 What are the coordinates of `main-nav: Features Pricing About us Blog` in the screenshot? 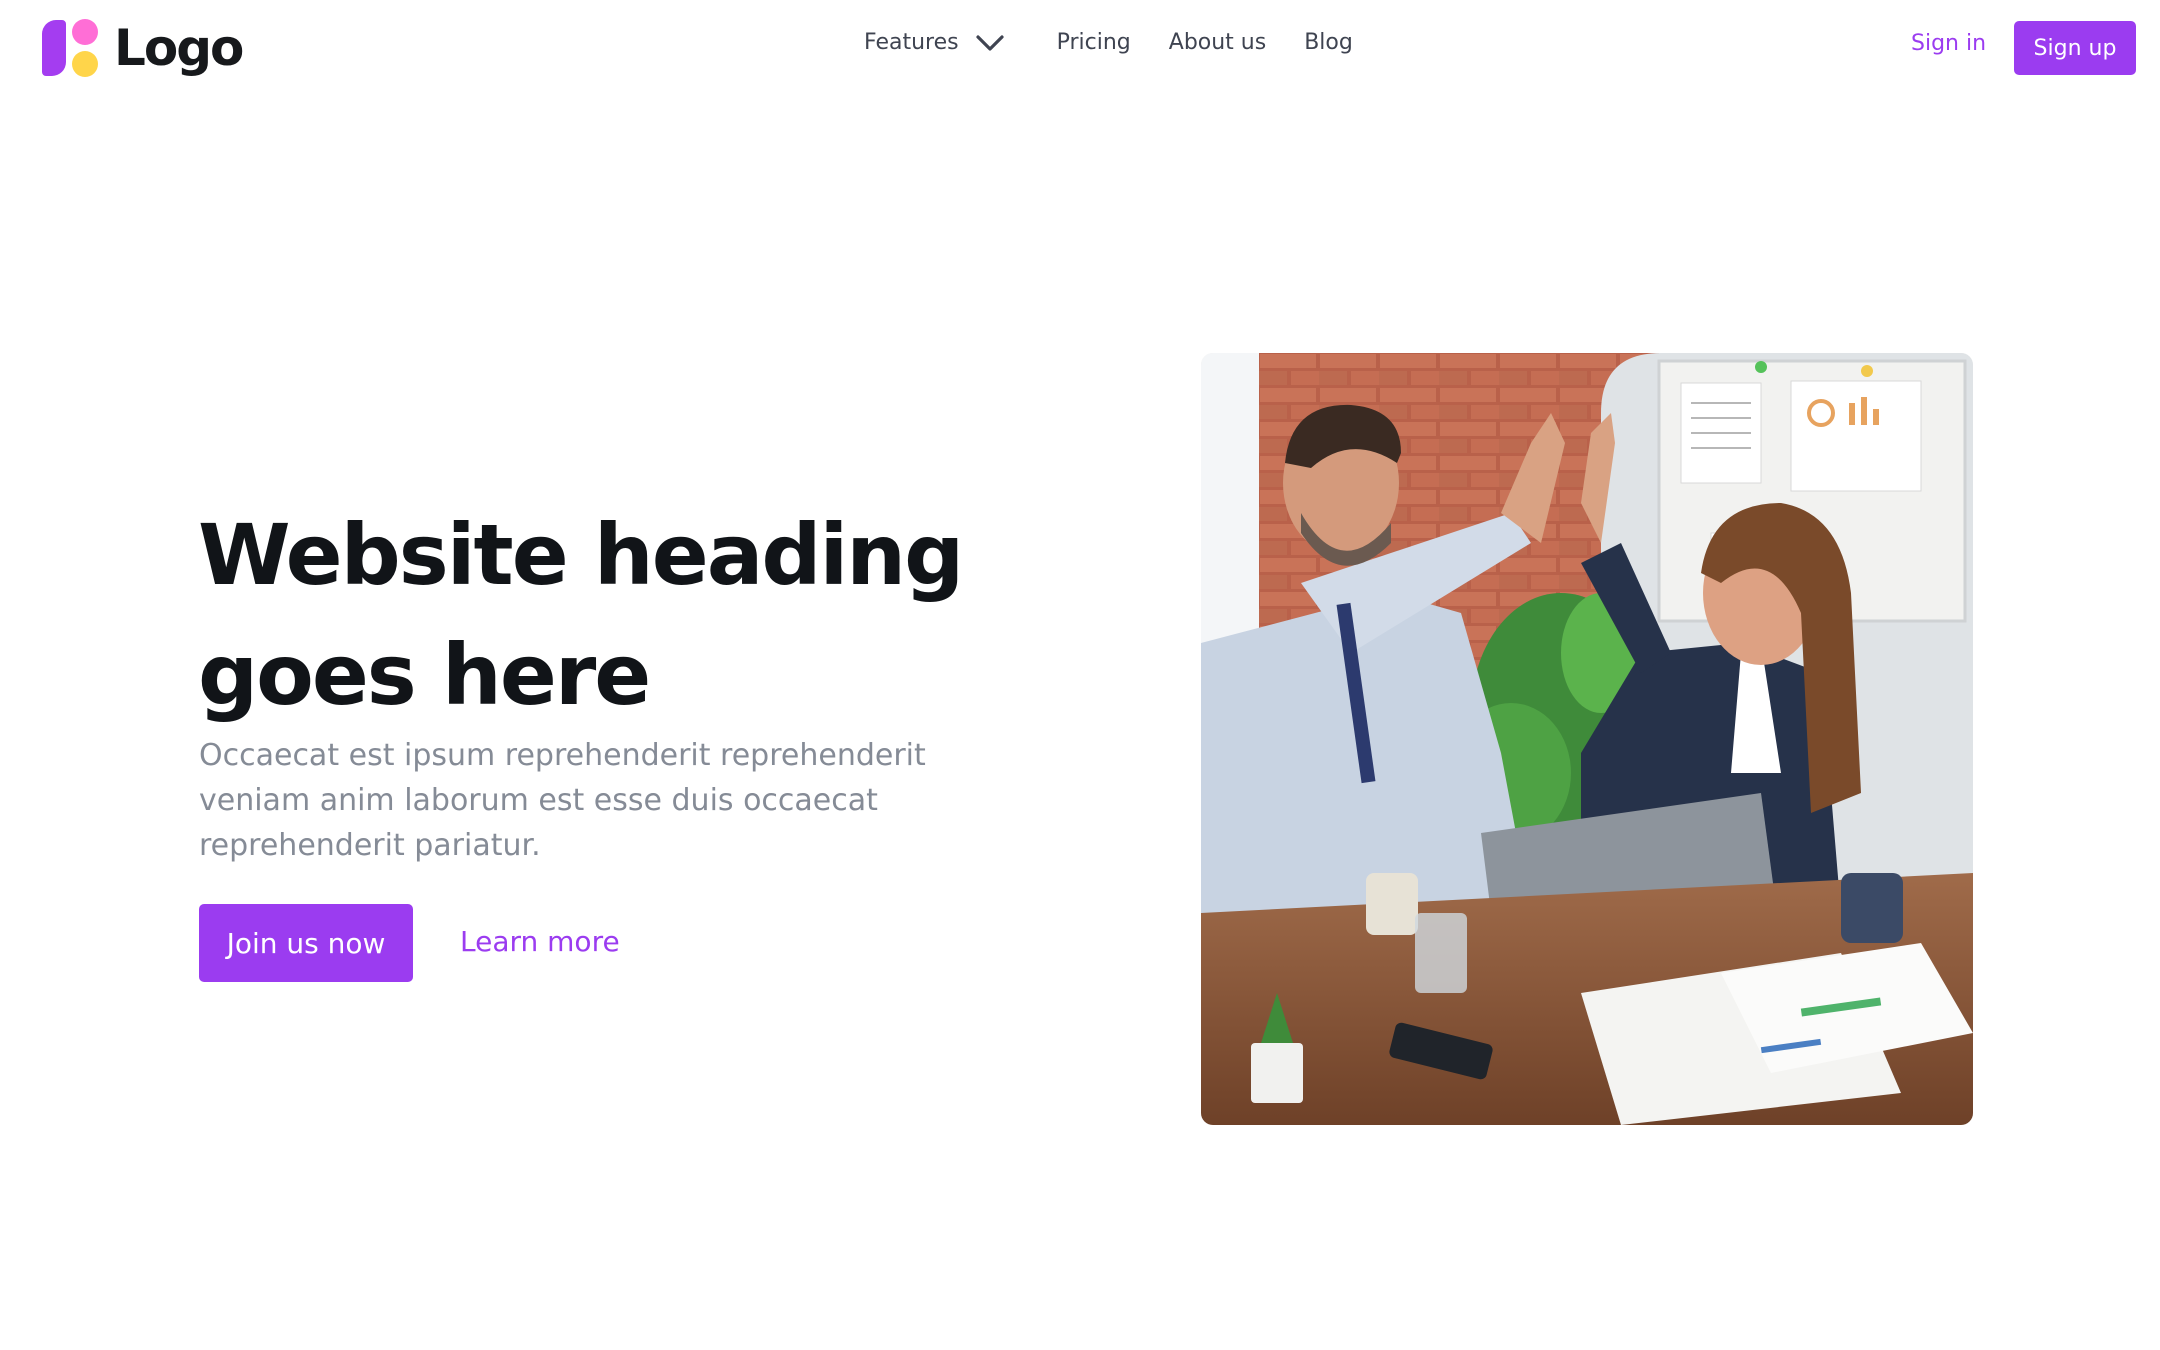 It's located at (1108, 42).